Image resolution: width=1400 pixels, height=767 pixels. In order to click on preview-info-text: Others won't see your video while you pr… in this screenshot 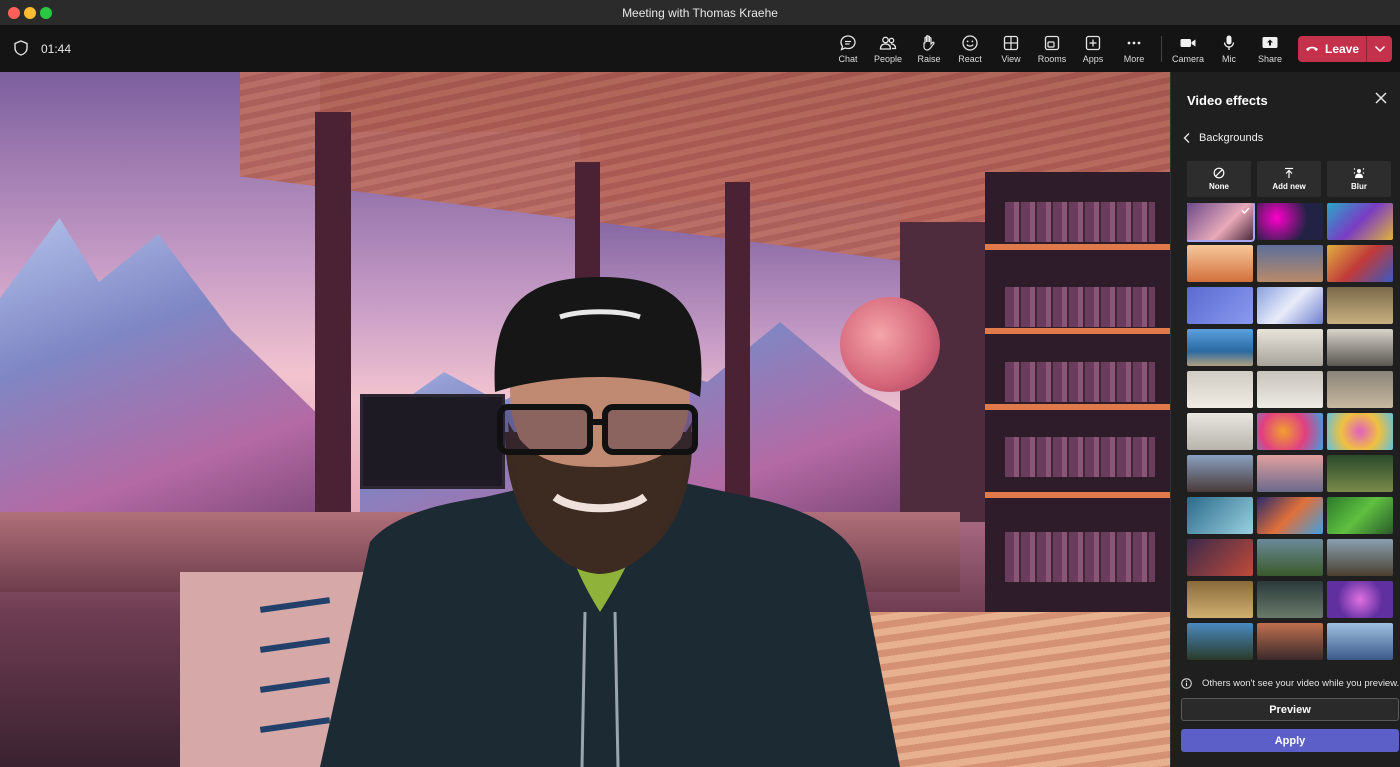, I will do `click(1301, 683)`.